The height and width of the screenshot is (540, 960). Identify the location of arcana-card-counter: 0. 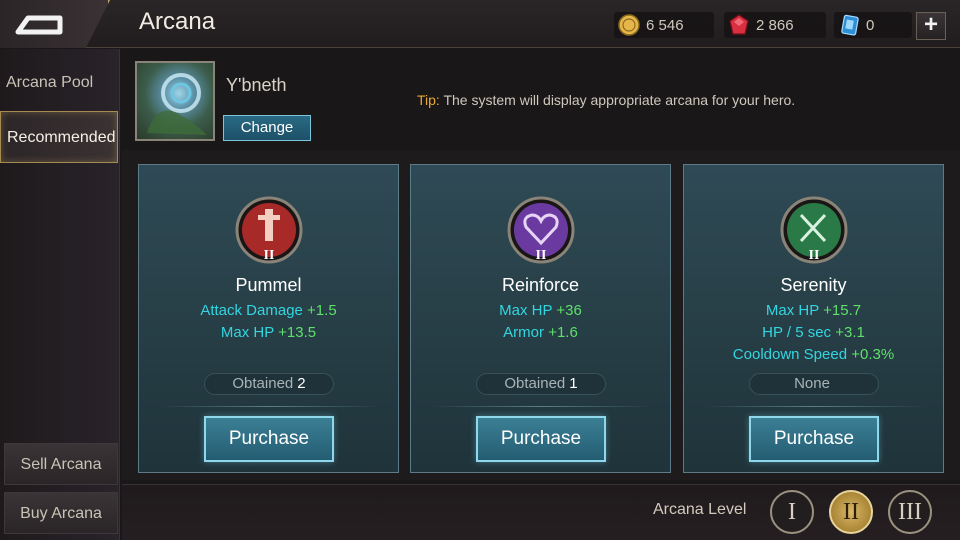
(873, 25).